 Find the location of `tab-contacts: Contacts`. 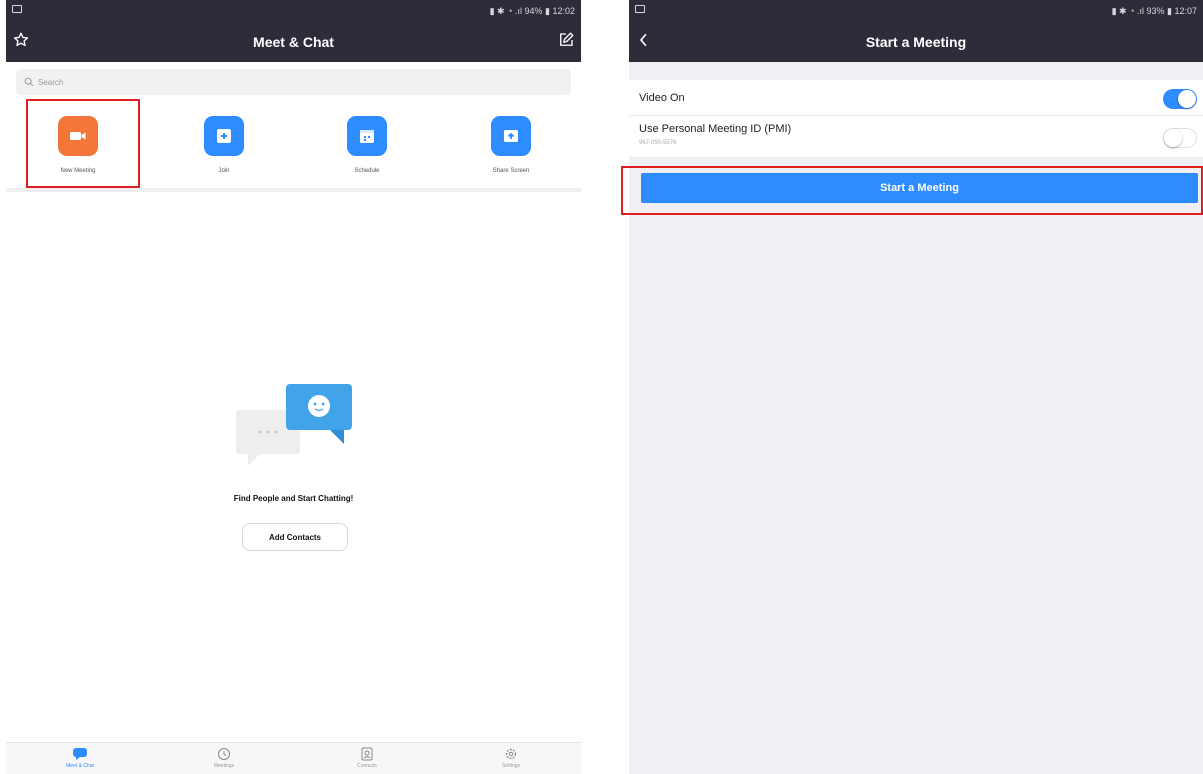

tab-contacts: Contacts is located at coordinates (367, 758).